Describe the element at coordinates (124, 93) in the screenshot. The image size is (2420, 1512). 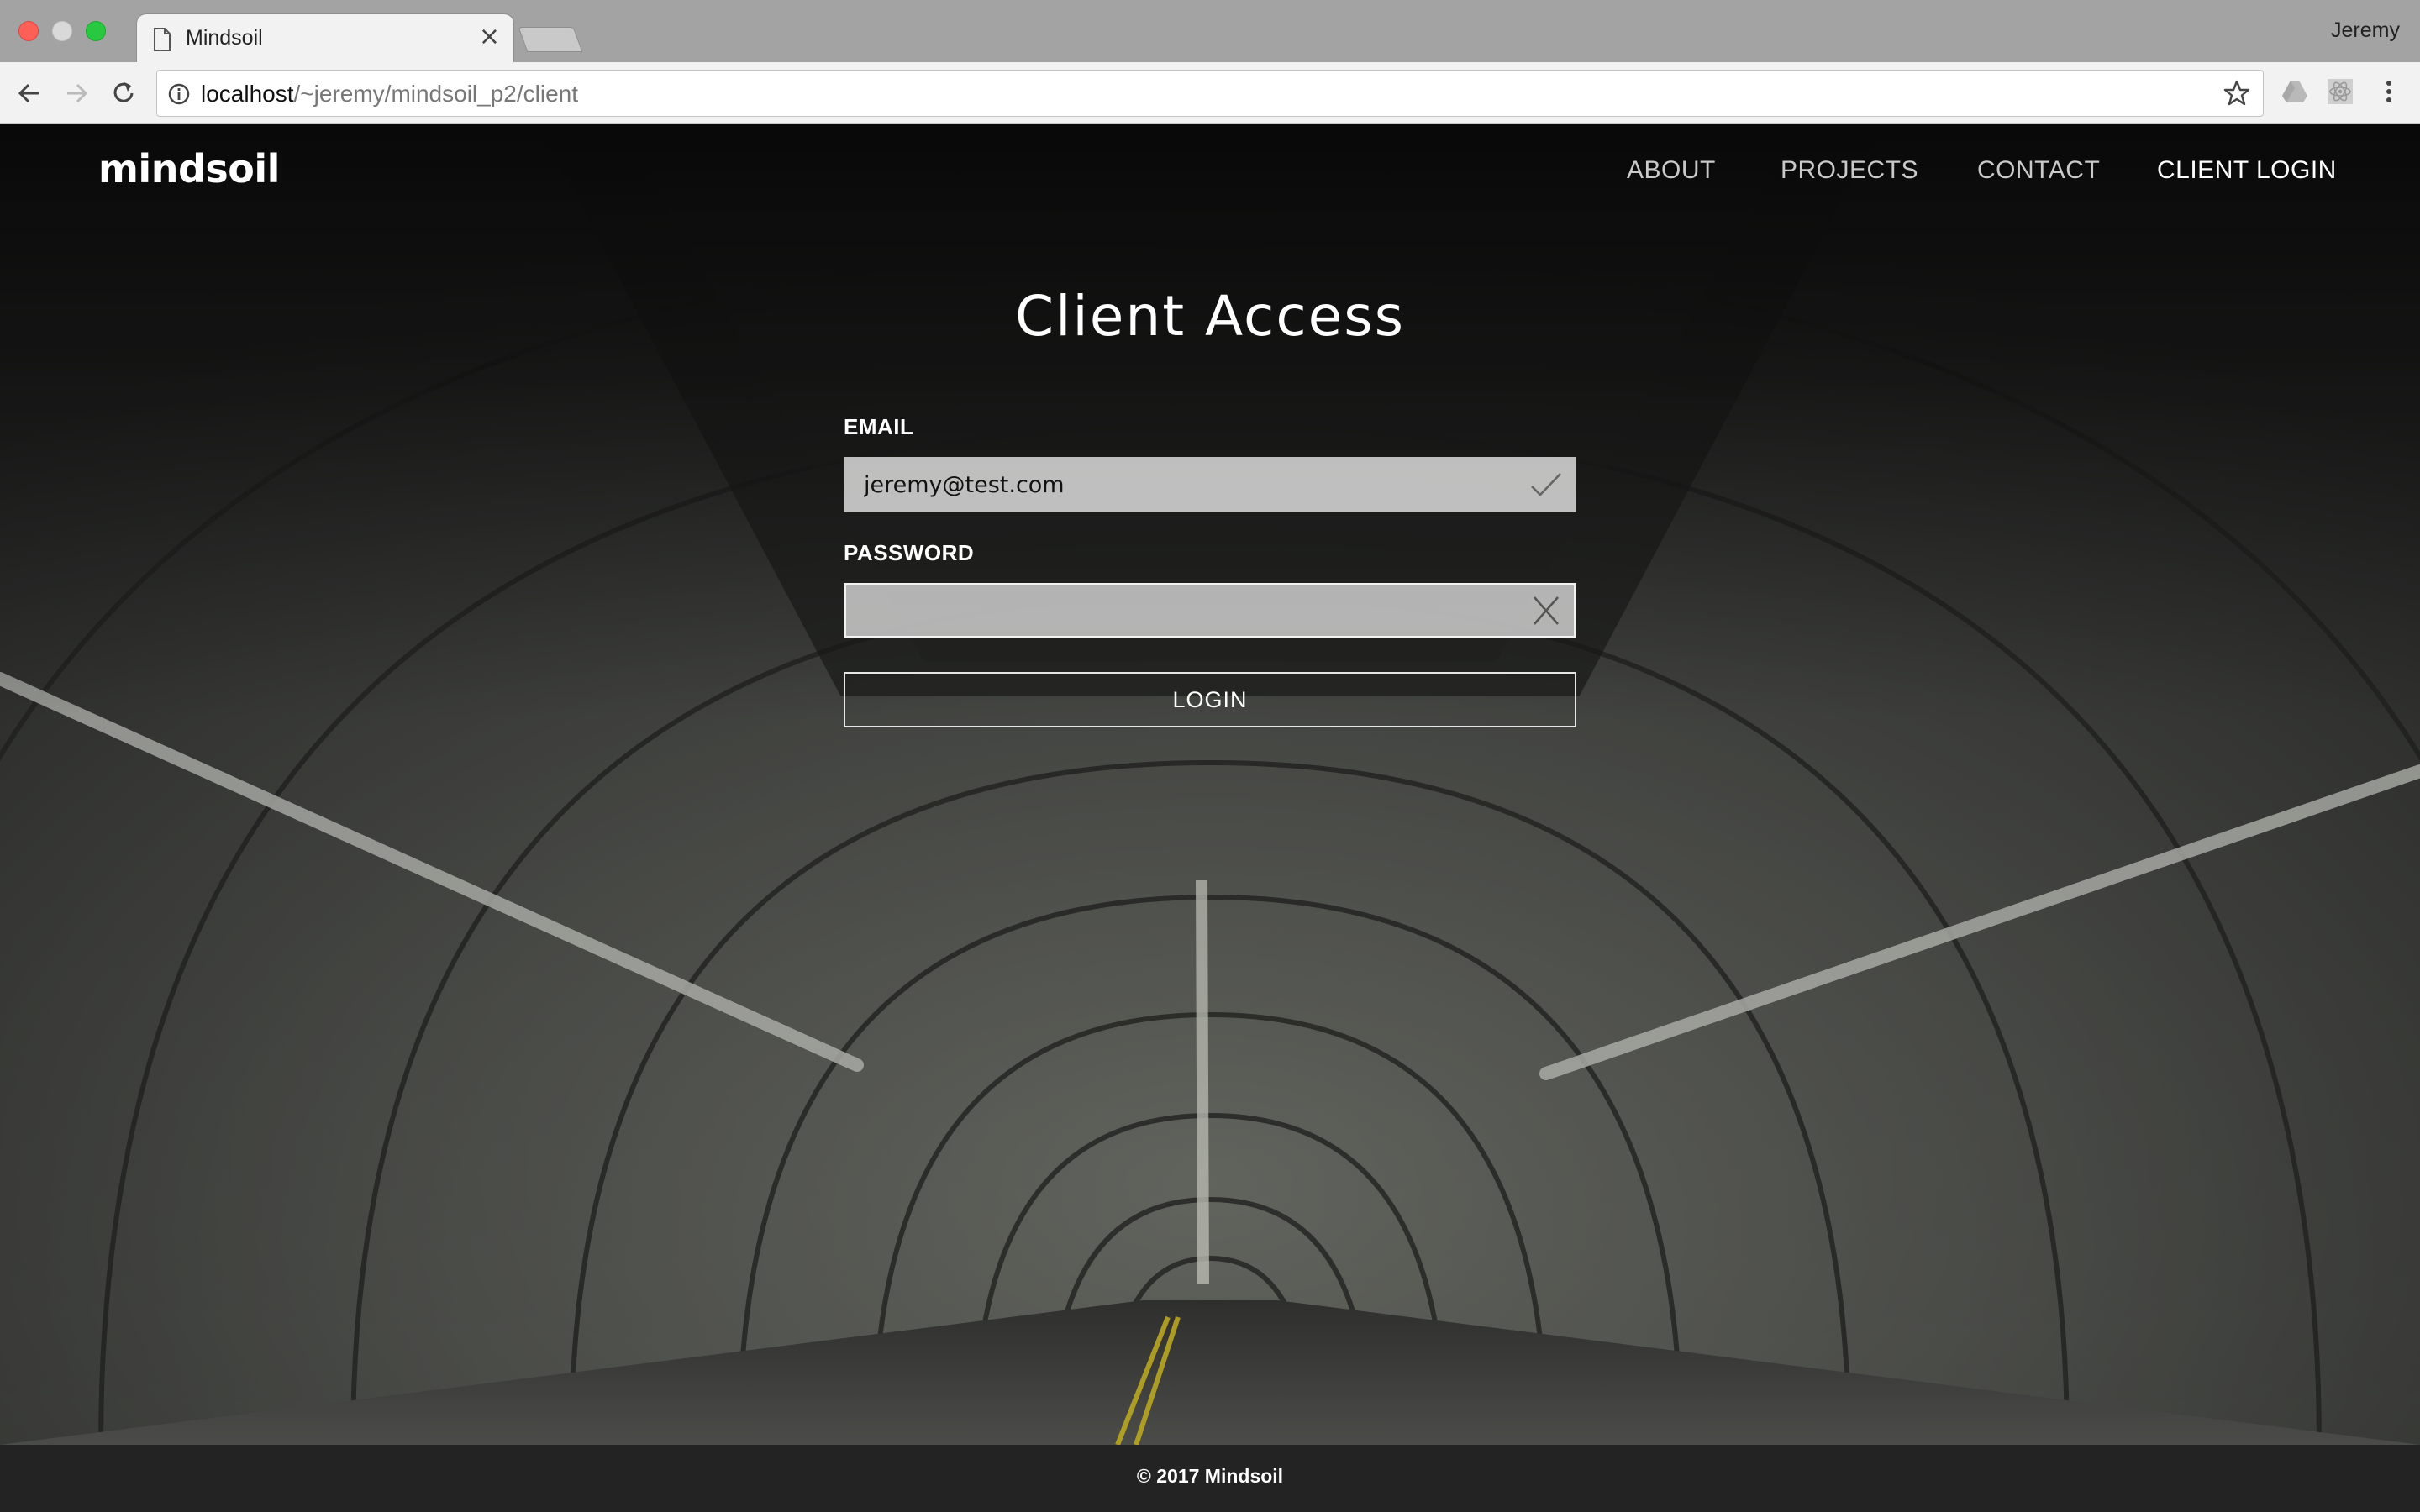
I see `reload-icon` at that location.